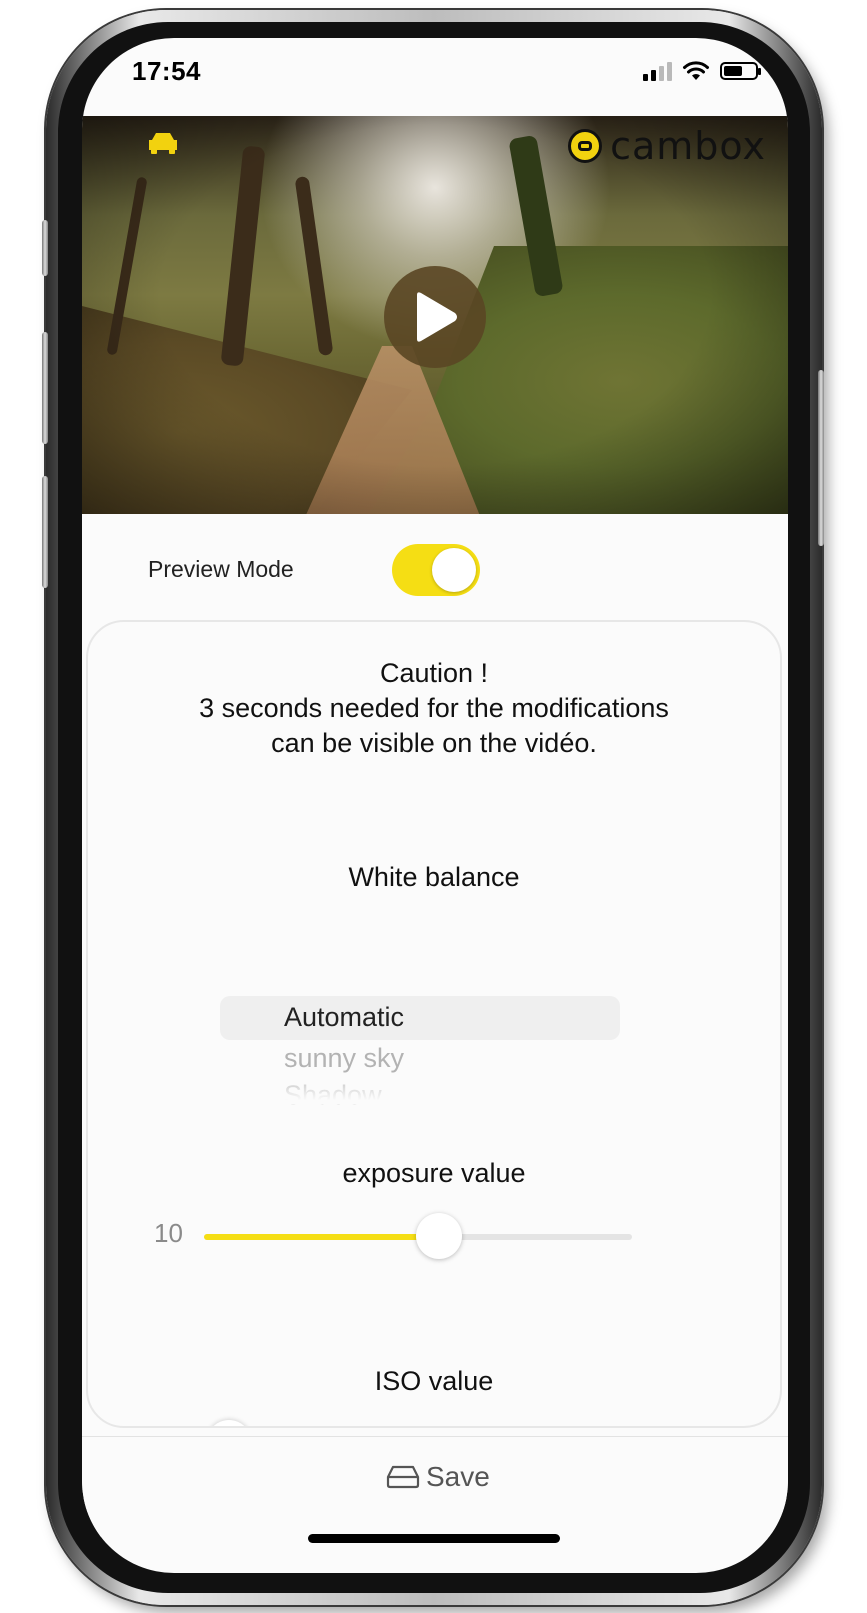  I want to click on exposure-slider-thumb, so click(439, 1236).